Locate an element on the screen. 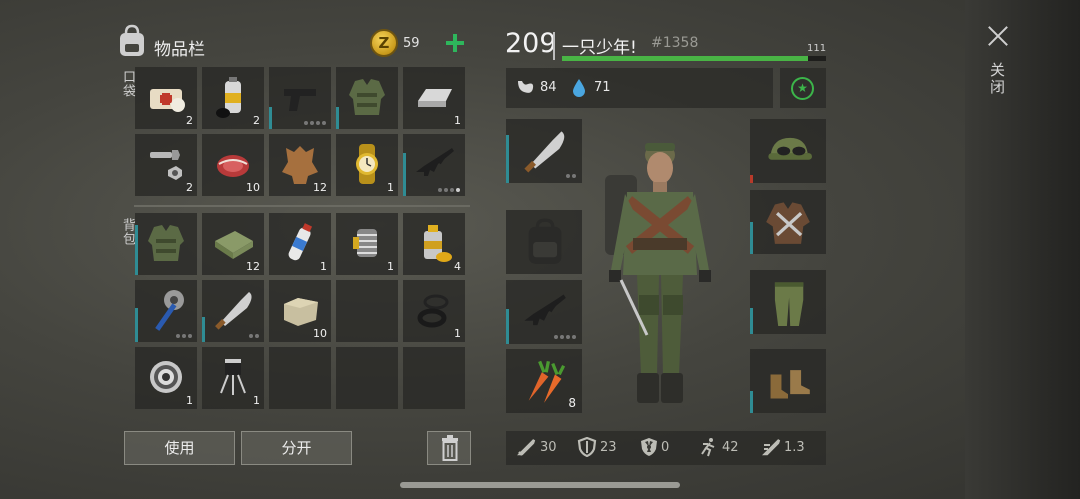 This screenshot has height=499, width=1080. xp-bar-fill is located at coordinates (685, 58).